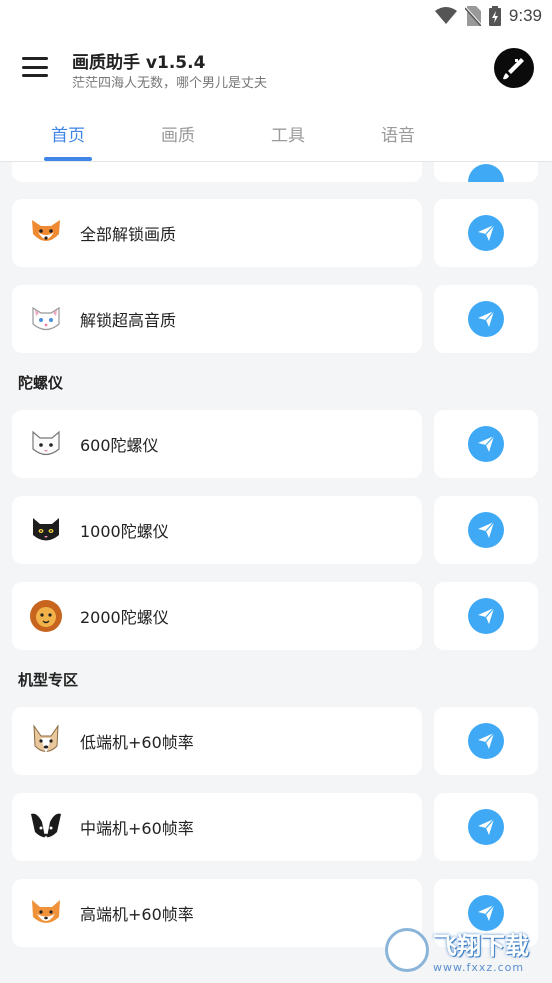  I want to click on app-subtitle: 茫茫四海人无数，哪个男儿是丈夫, so click(170, 83).